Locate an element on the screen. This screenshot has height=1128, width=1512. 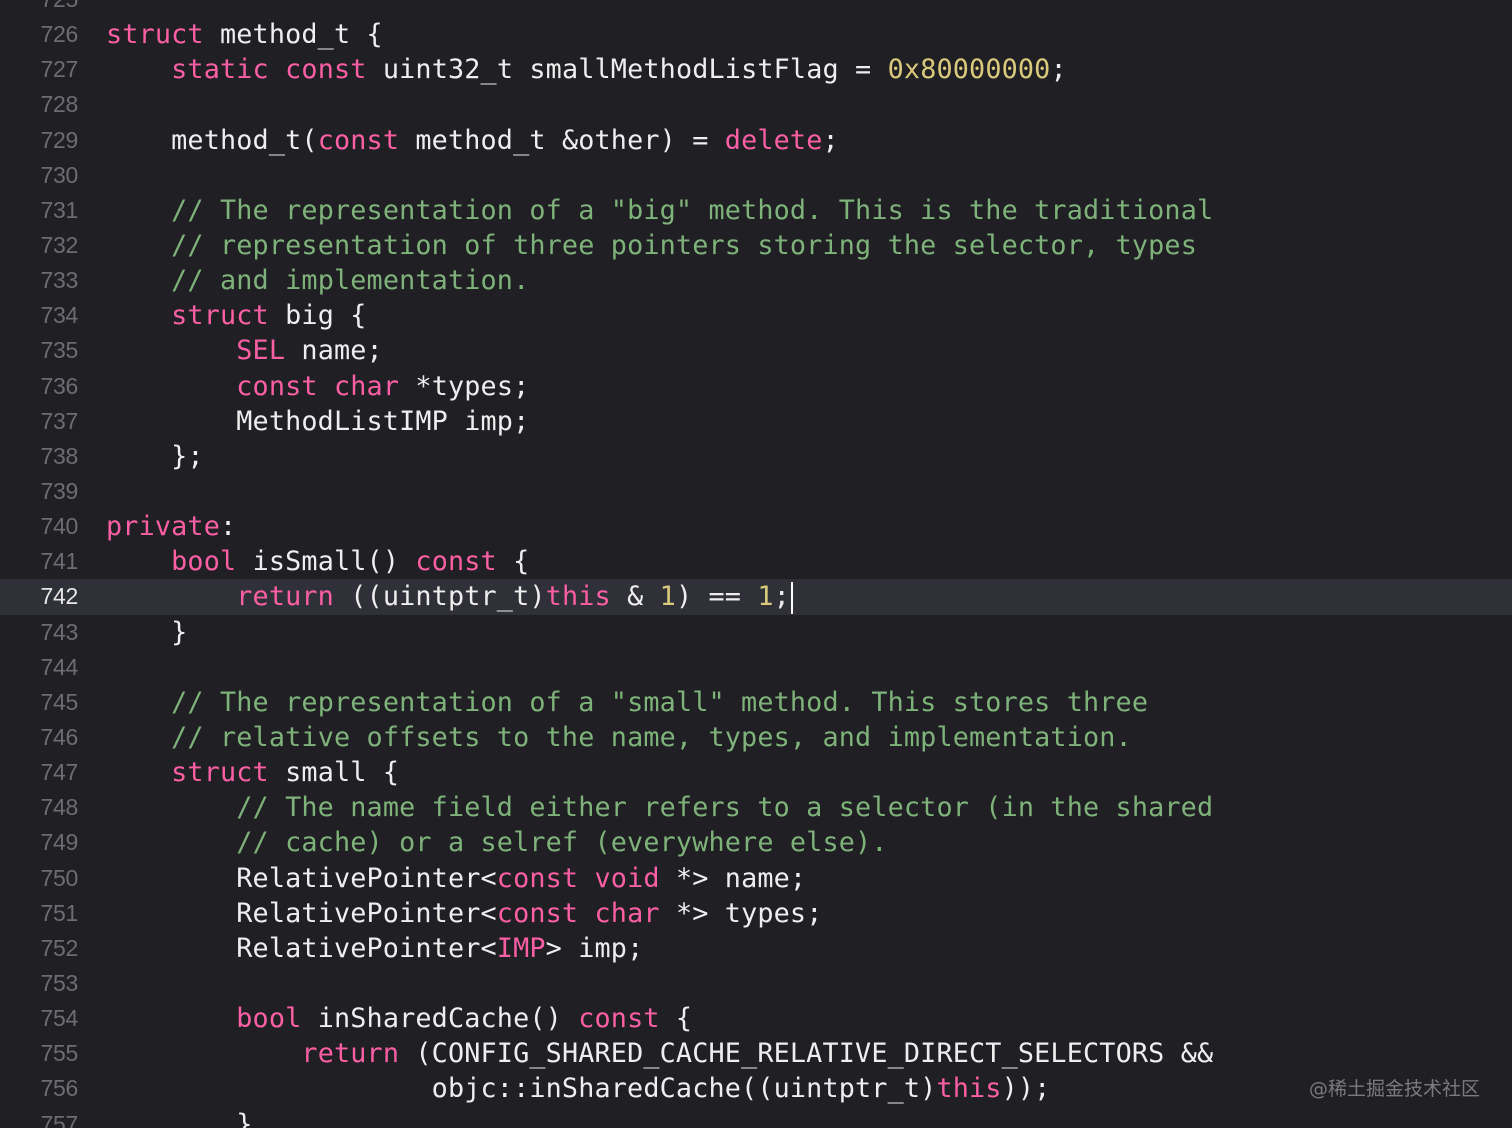
code-line: 738 }; is located at coordinates (756, 456).